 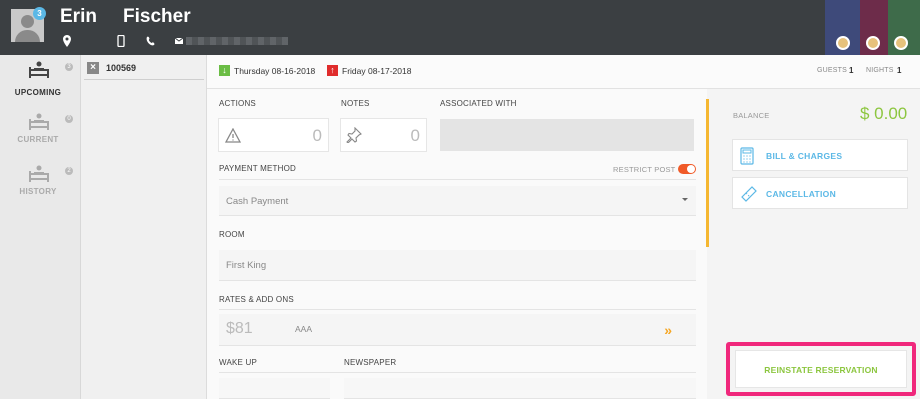 I want to click on payment-method-select: Cash Payment, so click(x=457, y=201).